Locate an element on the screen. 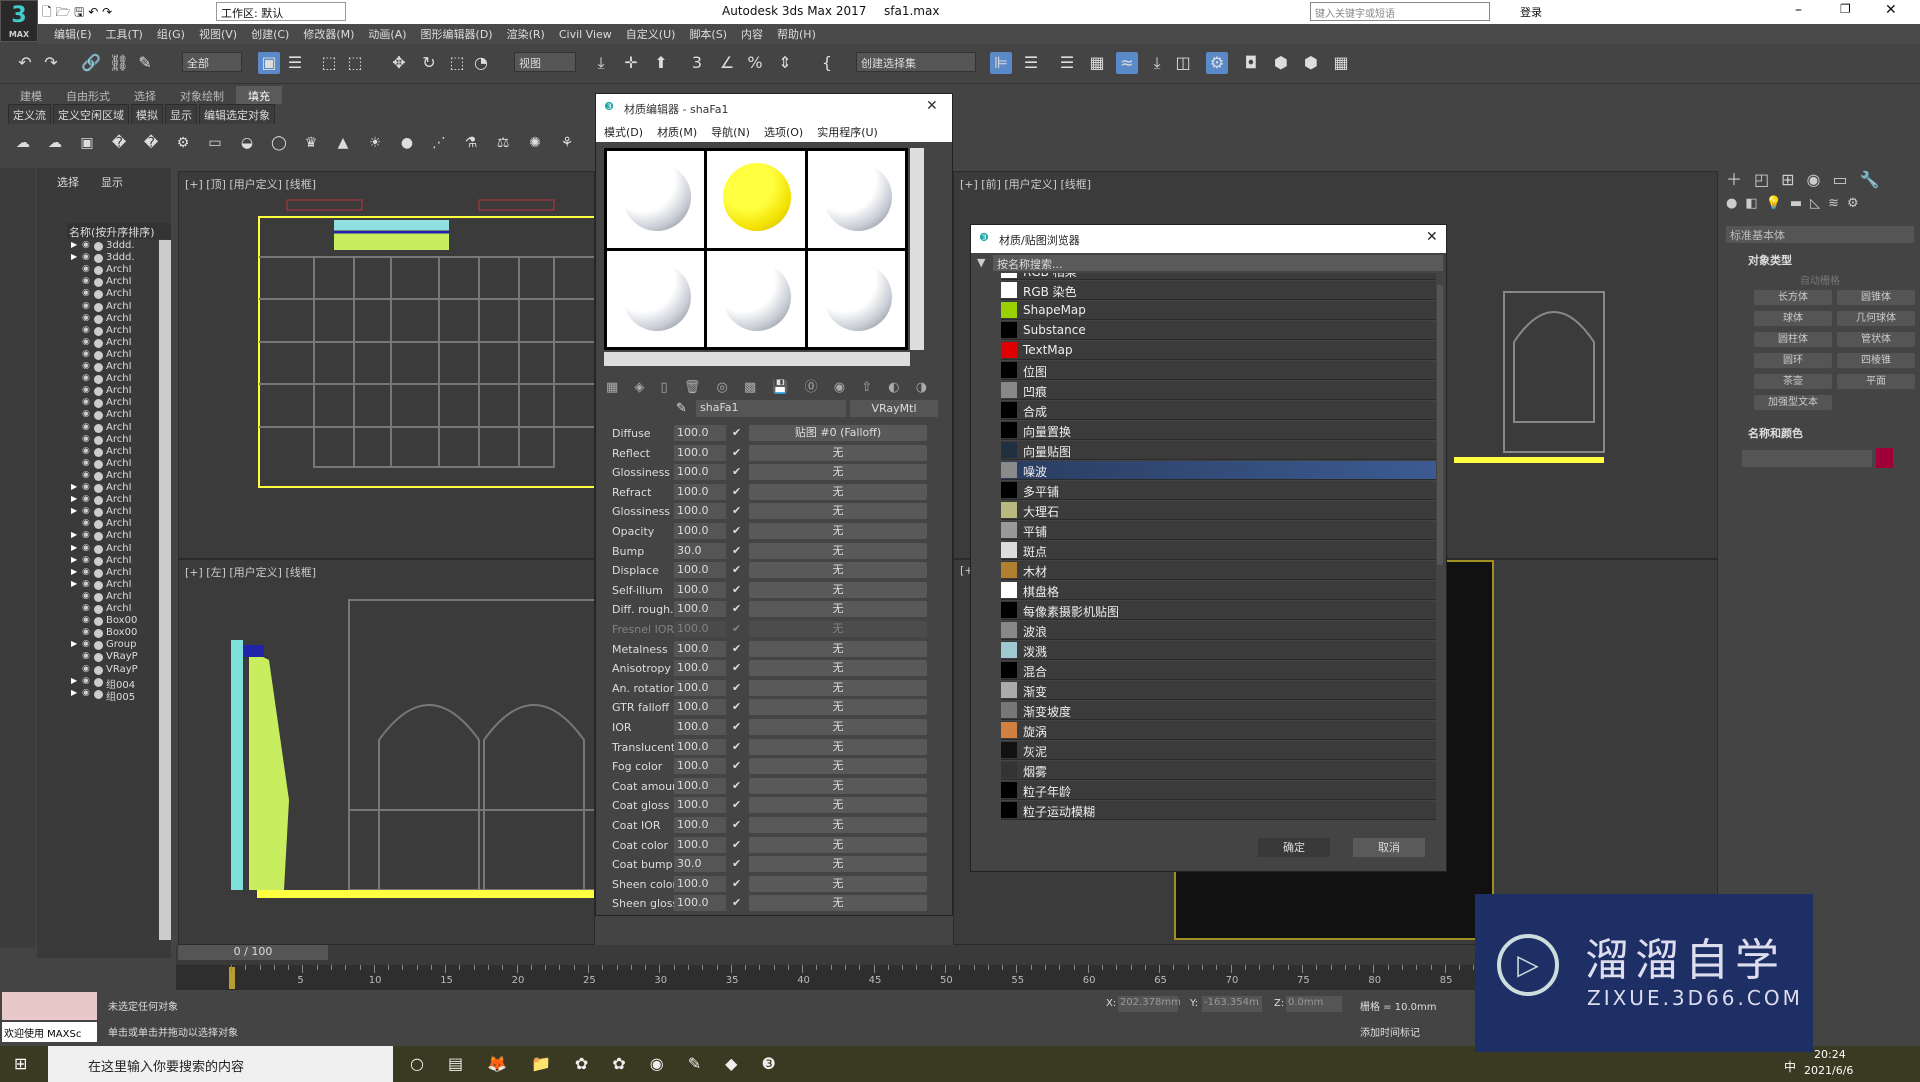 The image size is (1920, 1082). material-type-button: VRayMtl is located at coordinates (894, 408).